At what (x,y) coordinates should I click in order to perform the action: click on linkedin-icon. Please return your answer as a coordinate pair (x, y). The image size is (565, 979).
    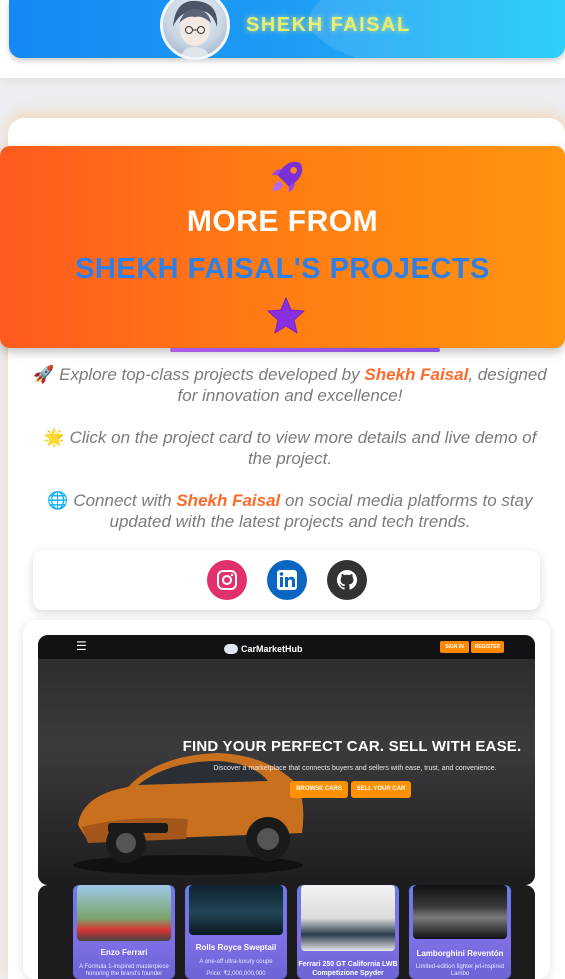
    Looking at the image, I should click on (287, 580).